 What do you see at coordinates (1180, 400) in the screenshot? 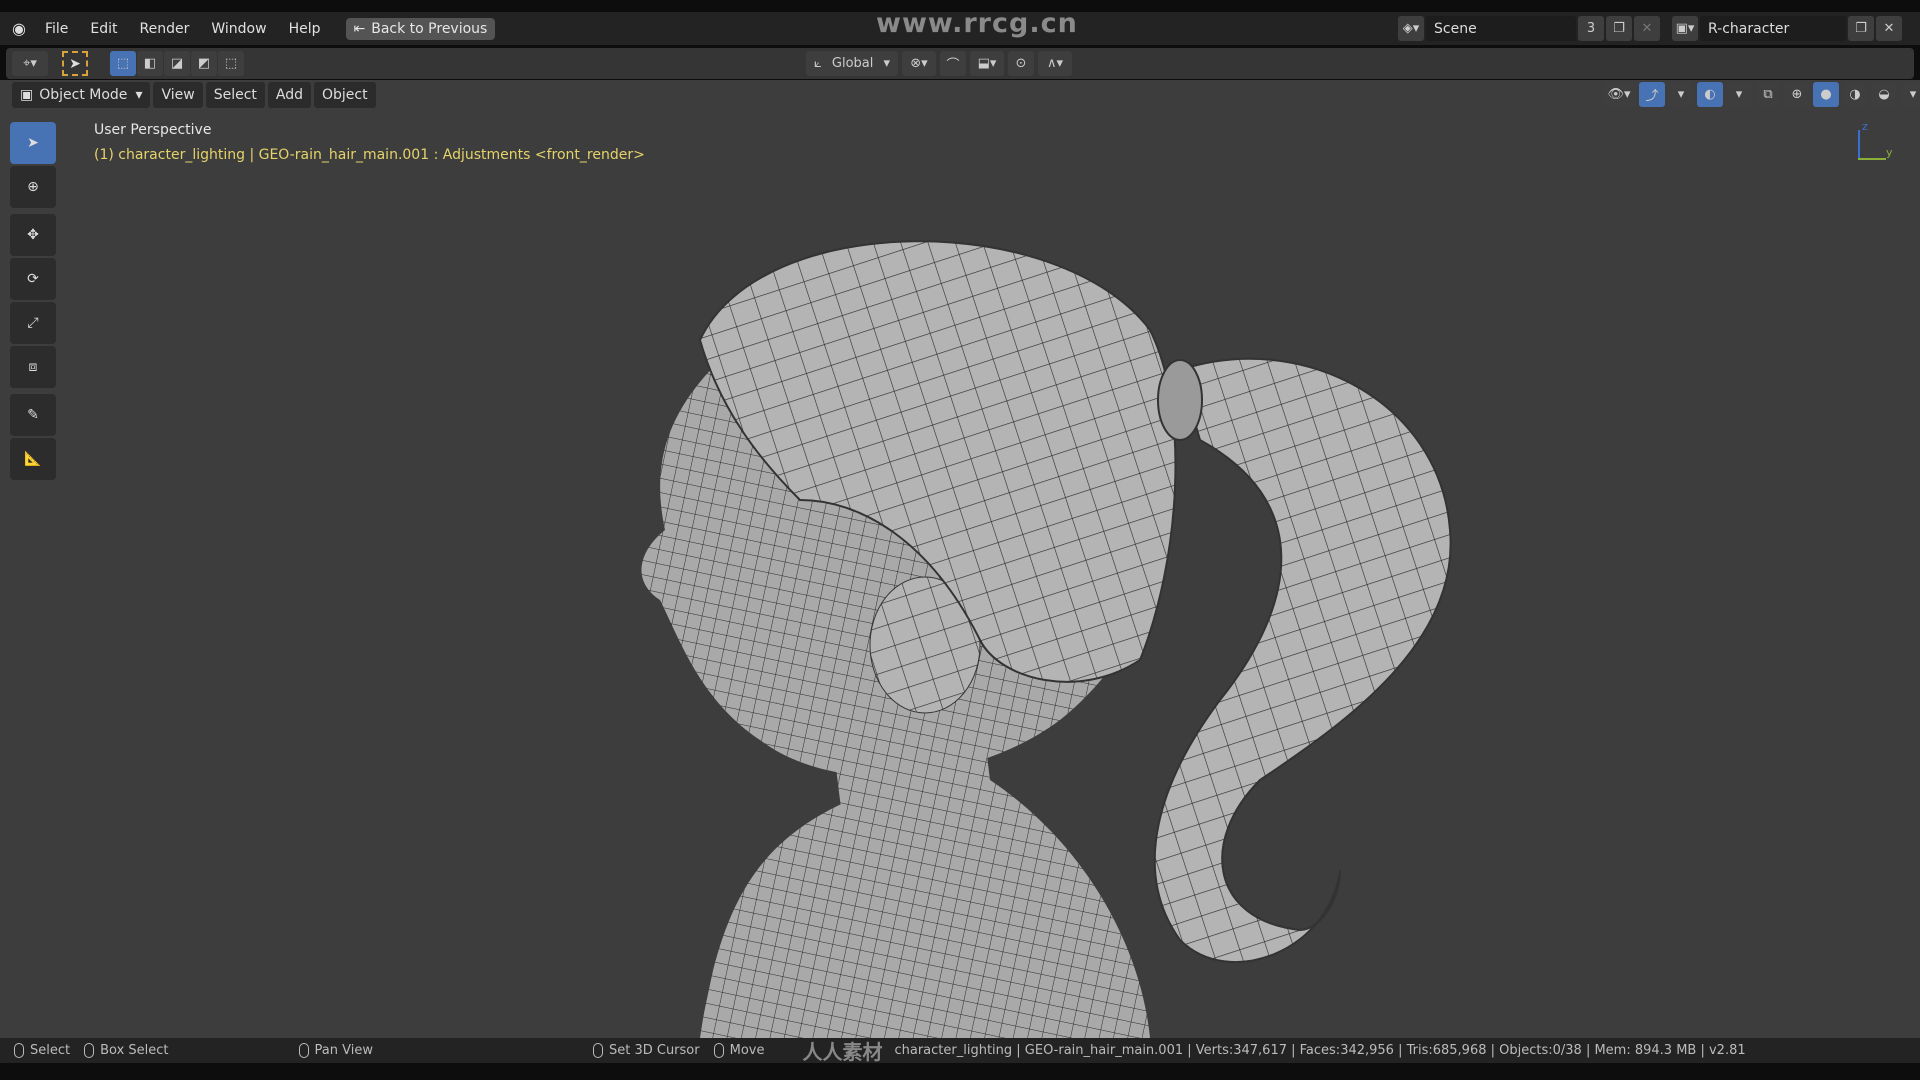
I see `hair-tie` at bounding box center [1180, 400].